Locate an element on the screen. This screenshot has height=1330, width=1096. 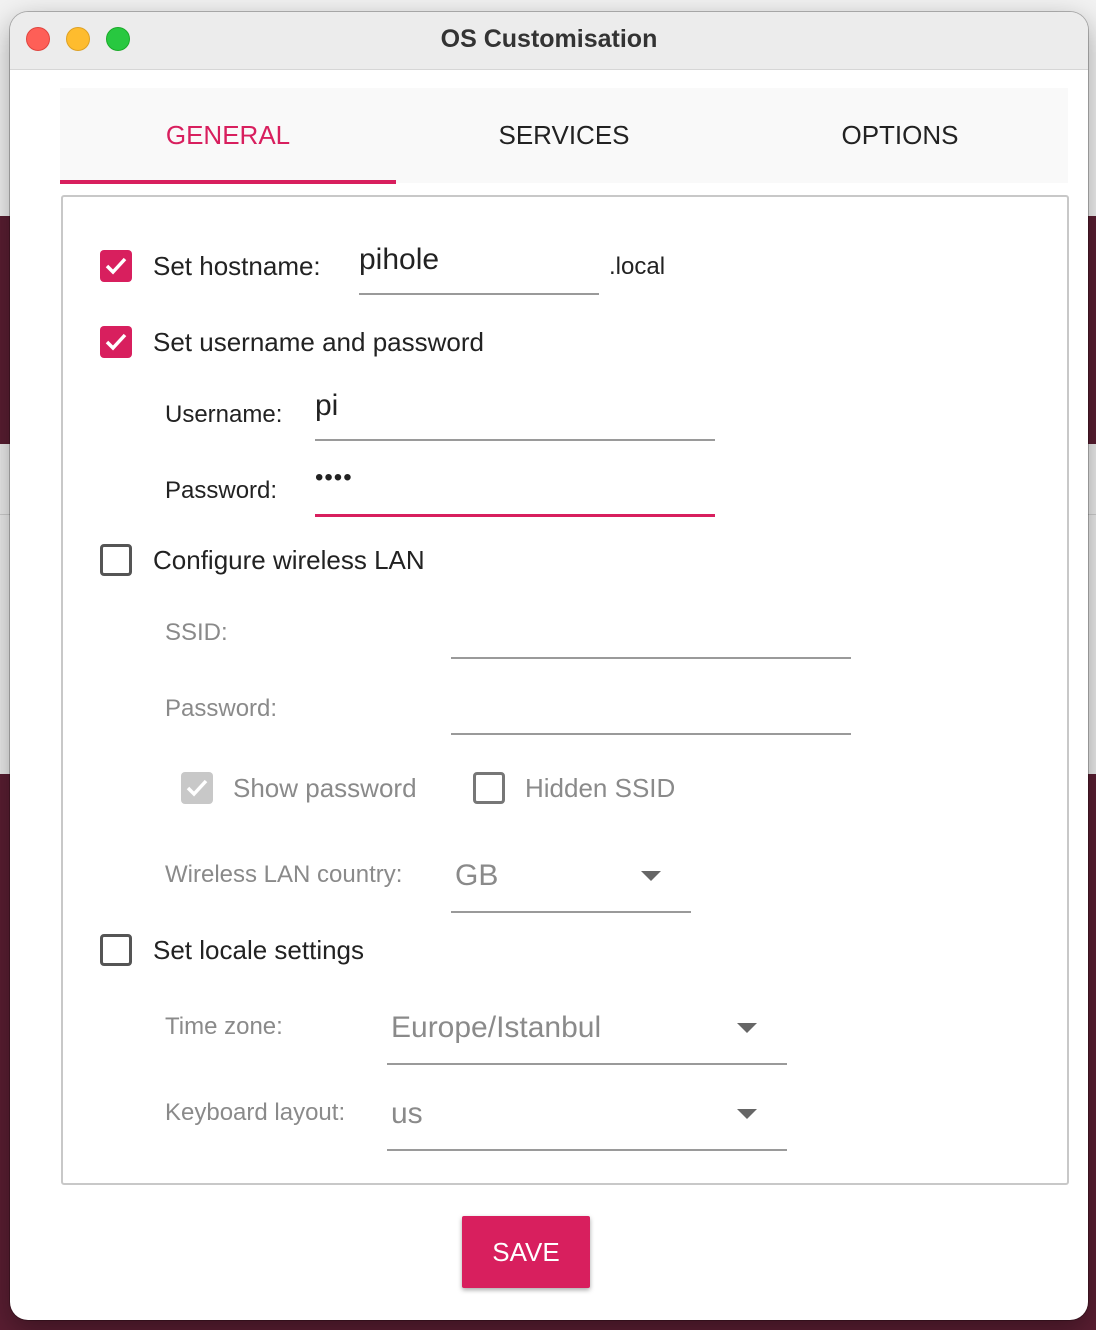
wifi-password-label: Password: is located at coordinates (221, 708).